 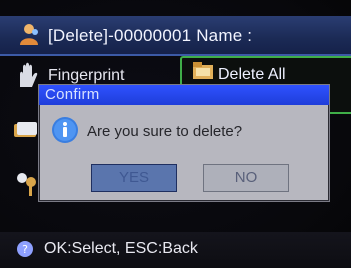 I want to click on delete-all-label: Delete All, so click(x=252, y=74).